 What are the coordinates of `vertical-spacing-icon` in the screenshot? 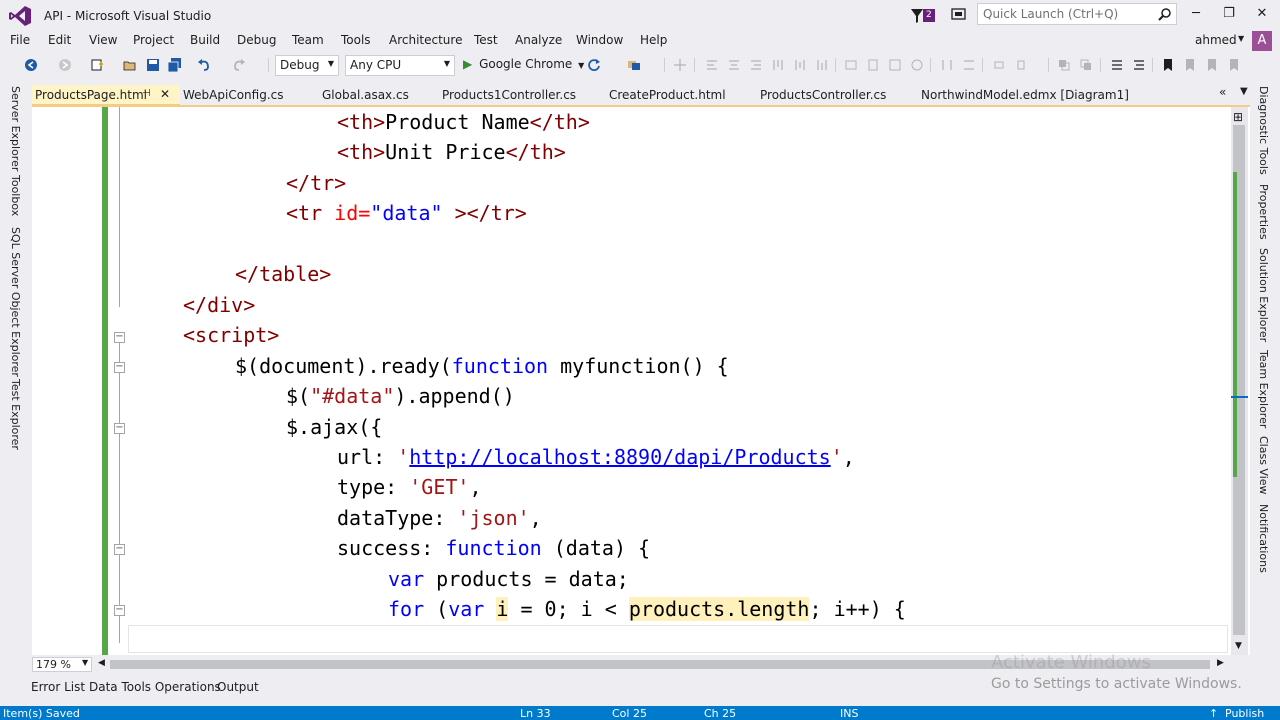 It's located at (969, 65).